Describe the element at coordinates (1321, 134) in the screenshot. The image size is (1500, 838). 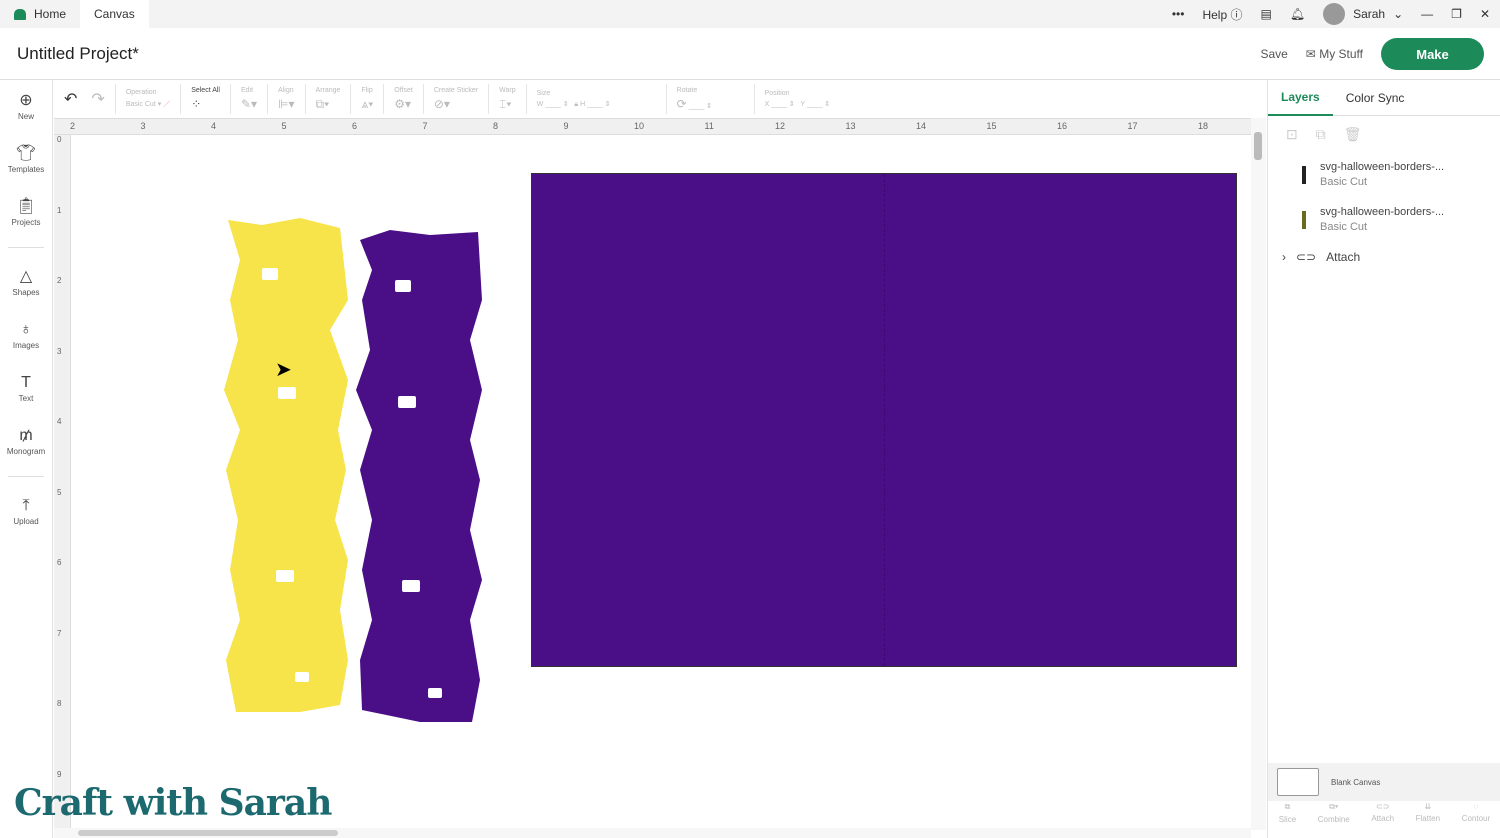
I see `duplicate-icon: ⧉` at that location.